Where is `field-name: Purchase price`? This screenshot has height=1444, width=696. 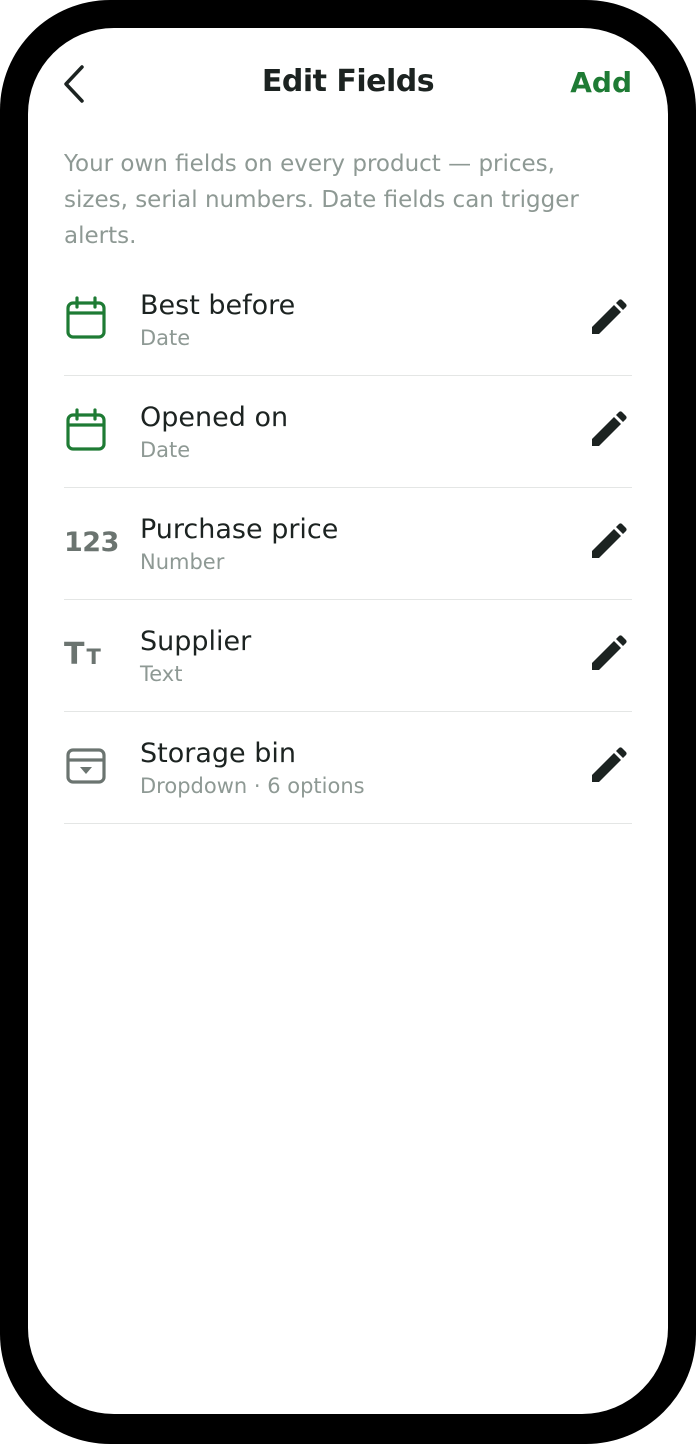
field-name: Purchase price is located at coordinates (239, 529).